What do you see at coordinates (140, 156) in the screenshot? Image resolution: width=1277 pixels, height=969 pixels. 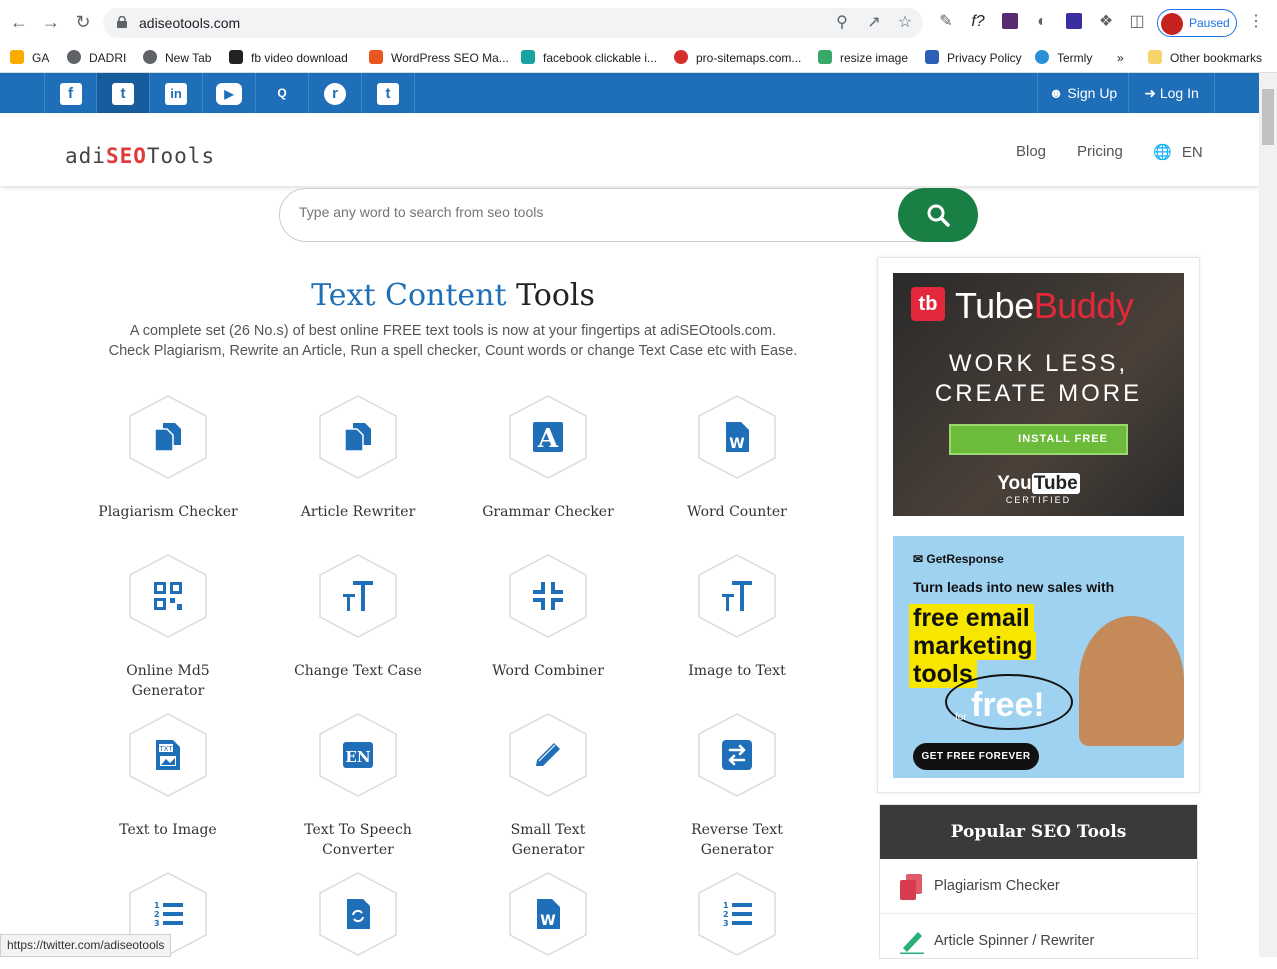 I see `site-logo: adiSEOTools` at bounding box center [140, 156].